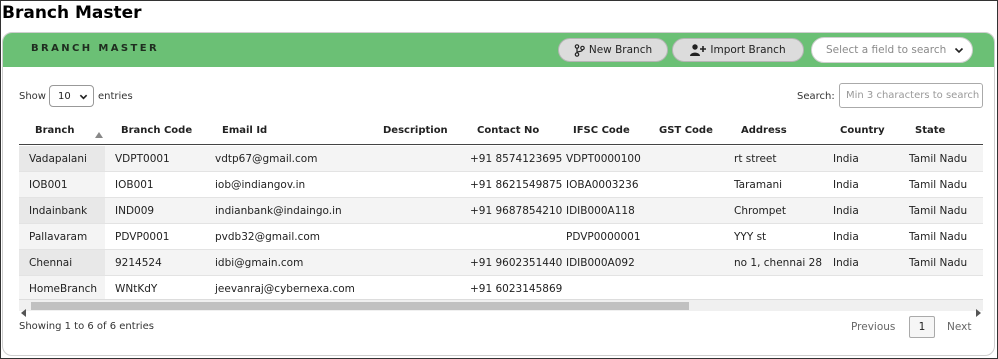 This screenshot has width=998, height=359. I want to click on column-header-email: Email Id, so click(244, 130).